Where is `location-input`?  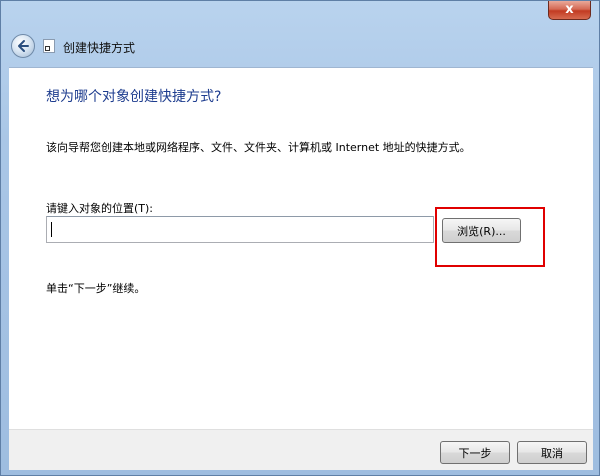
location-input is located at coordinates (240, 229).